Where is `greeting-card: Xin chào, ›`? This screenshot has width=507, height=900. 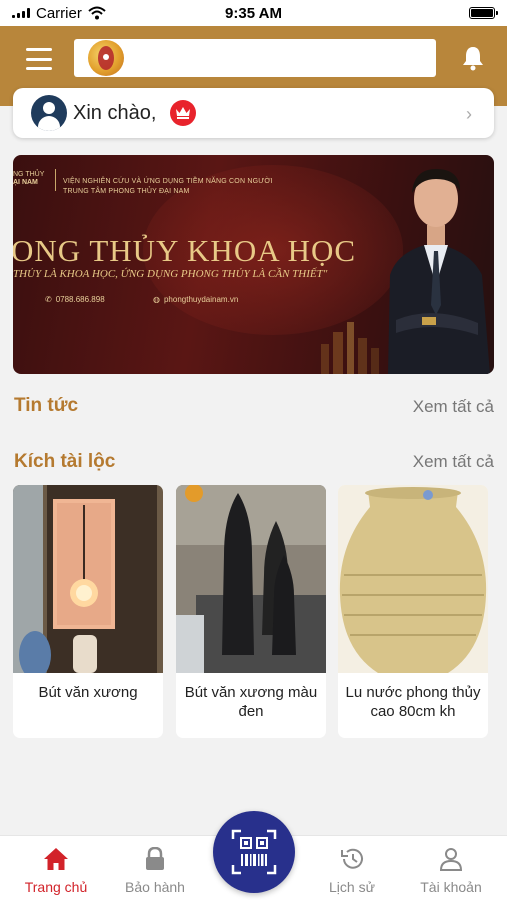 greeting-card: Xin chào, › is located at coordinates (253, 113).